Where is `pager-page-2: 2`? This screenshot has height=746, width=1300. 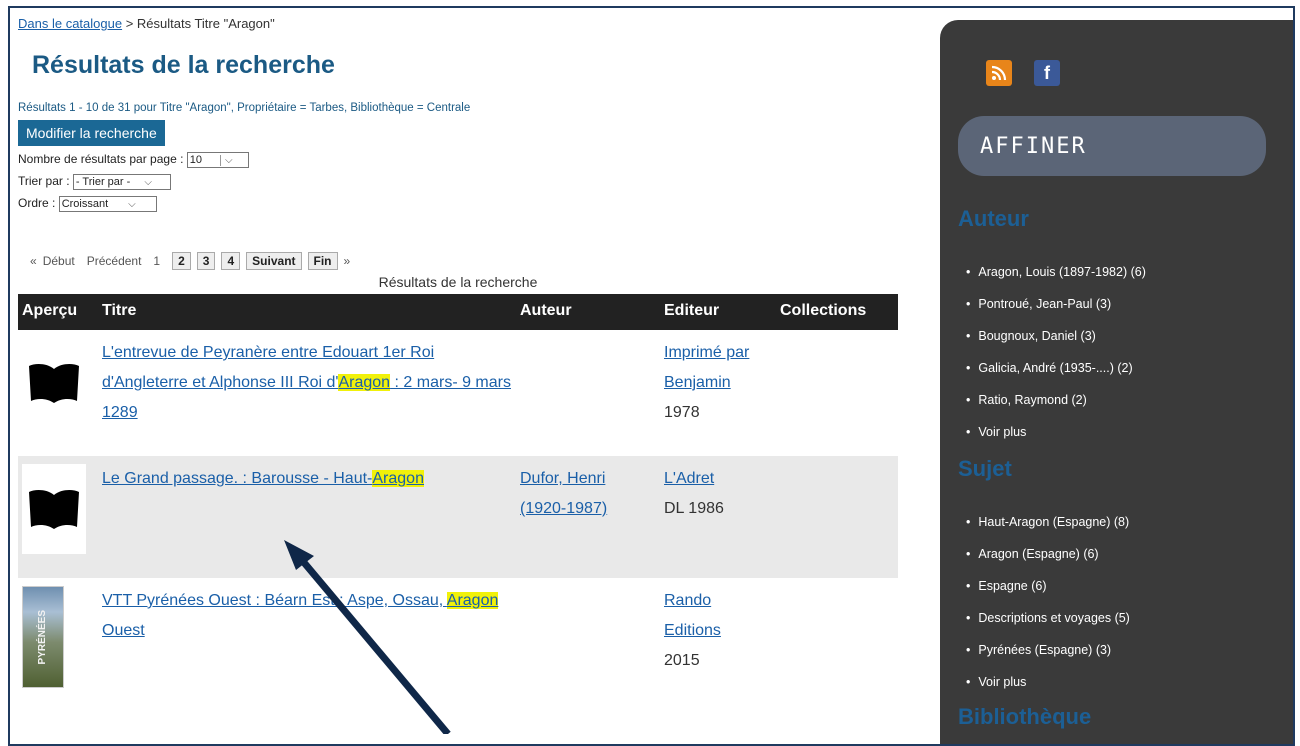
pager-page-2: 2 is located at coordinates (181, 261).